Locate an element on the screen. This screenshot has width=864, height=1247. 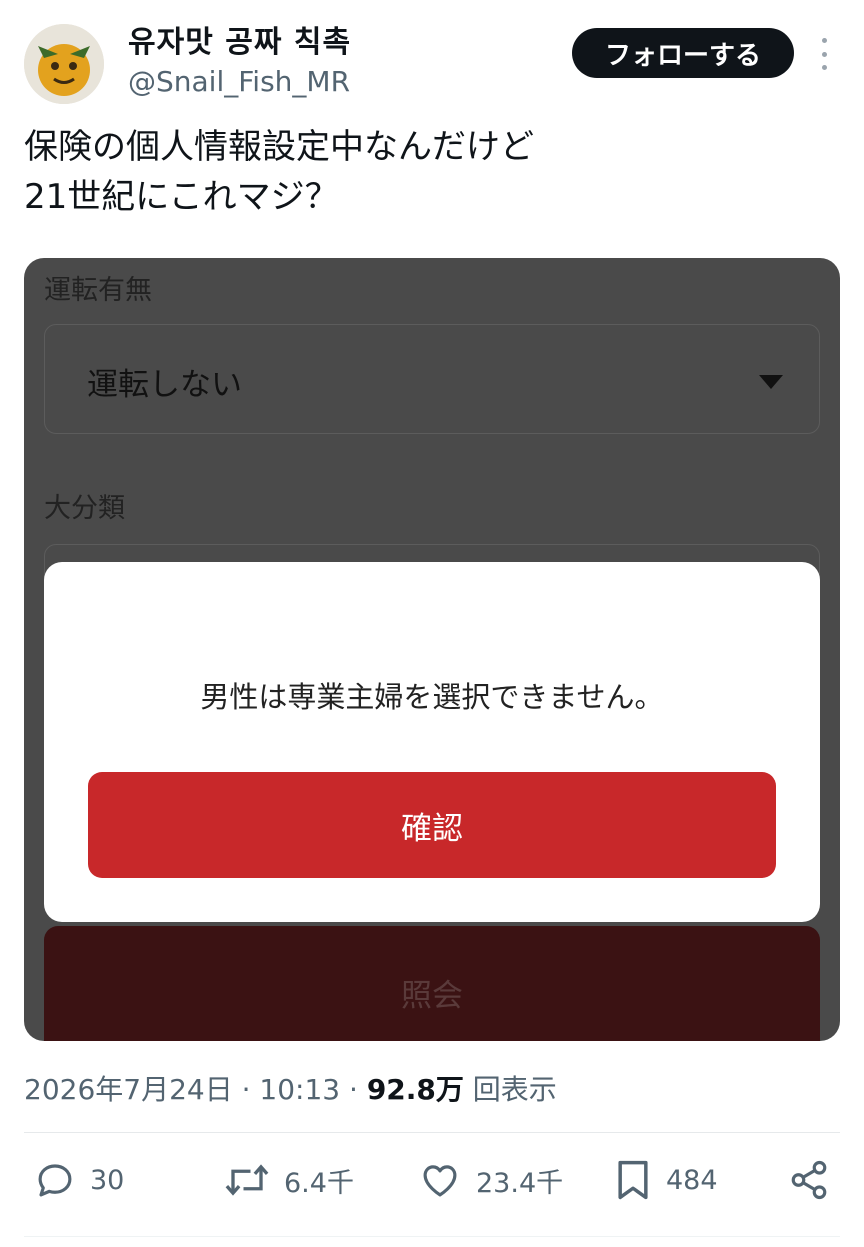
citrus-face-avatar-icon is located at coordinates (64, 64).